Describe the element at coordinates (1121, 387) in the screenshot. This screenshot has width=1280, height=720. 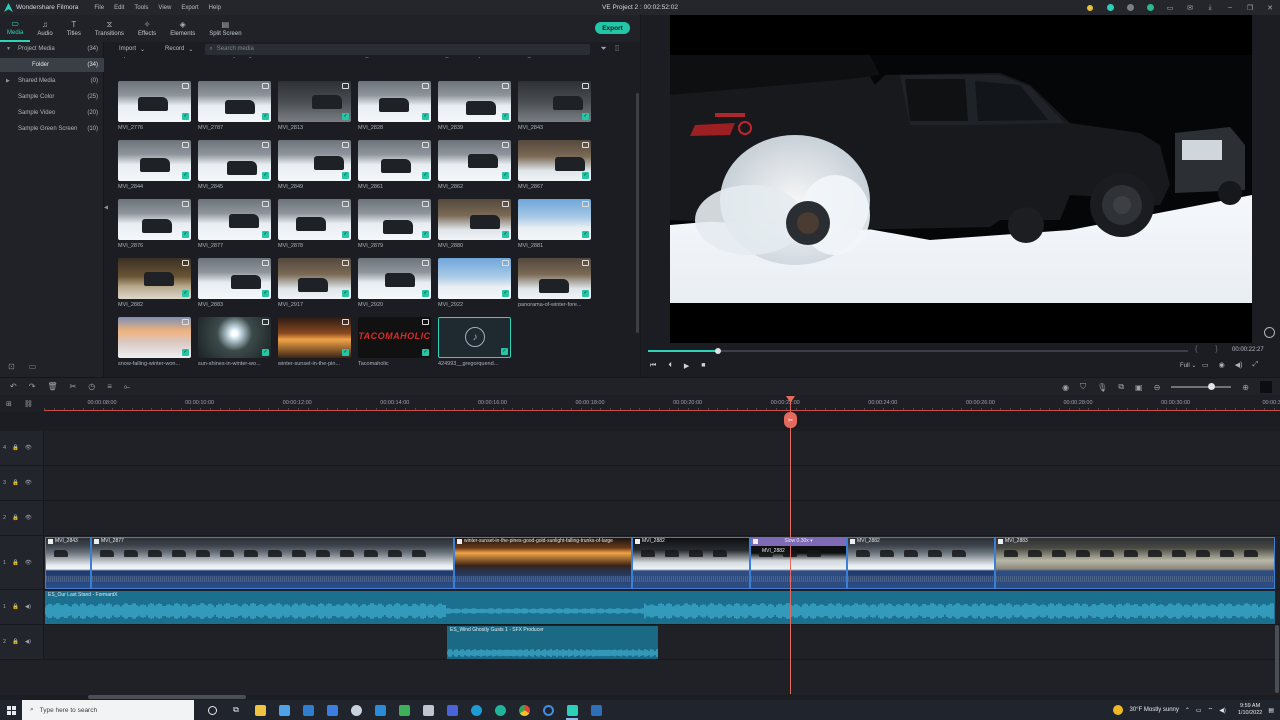
I see `mixer-icon: ⧉` at that location.